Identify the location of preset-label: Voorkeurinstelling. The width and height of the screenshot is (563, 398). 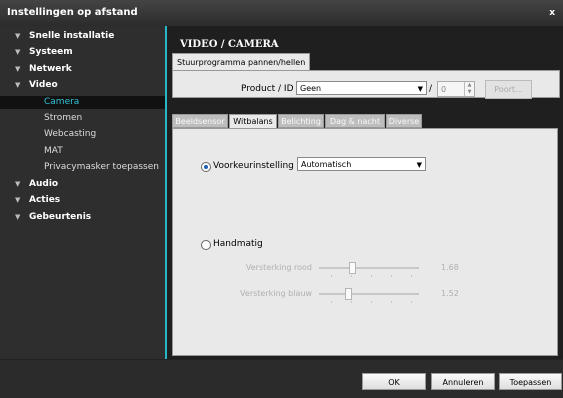
(253, 166).